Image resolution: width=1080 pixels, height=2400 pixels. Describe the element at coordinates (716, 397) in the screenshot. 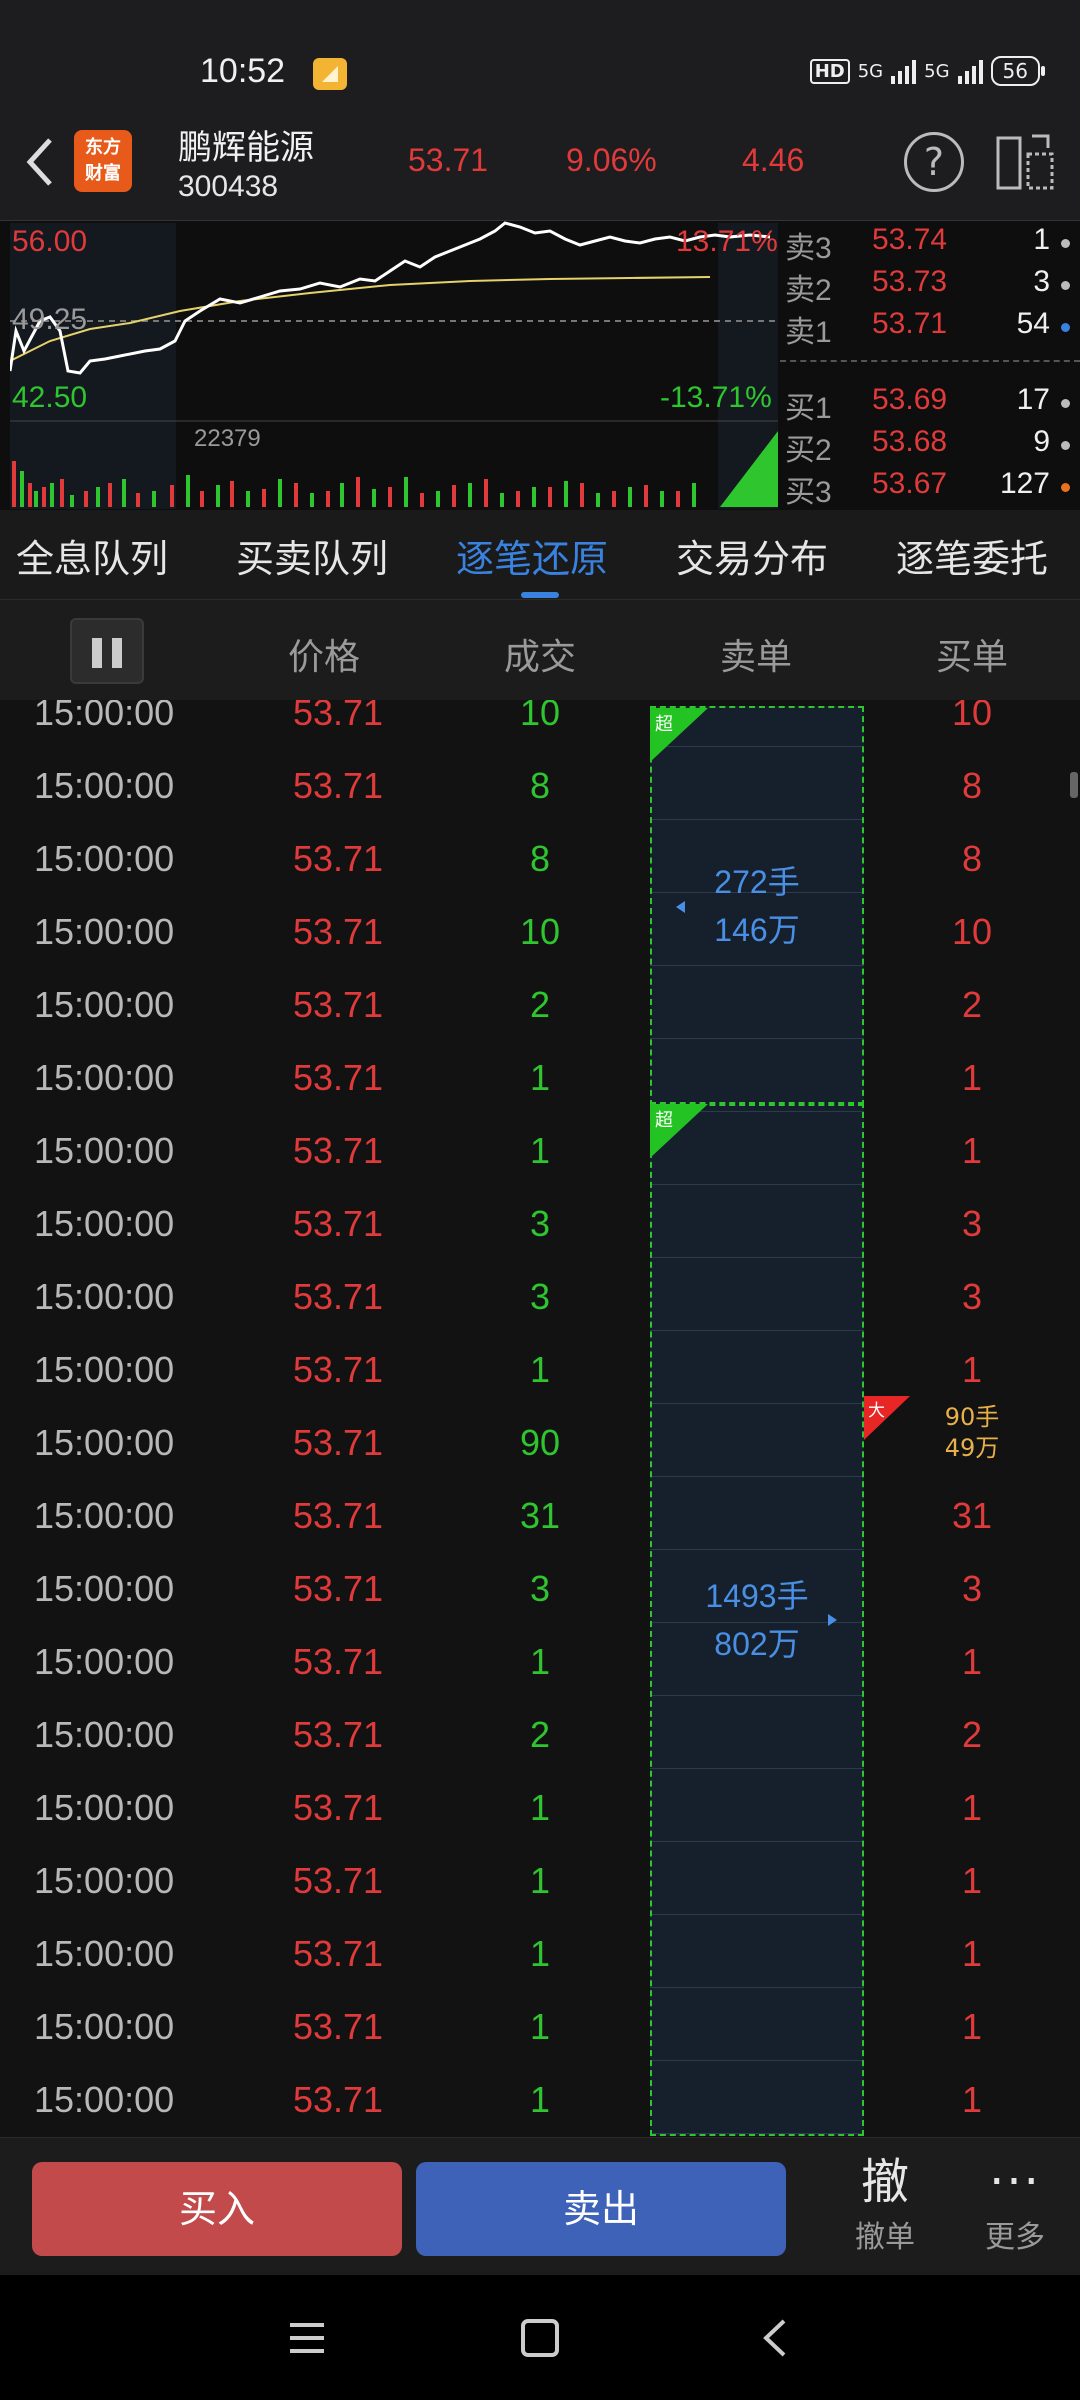

I see `chart-low-pct: -13.71%` at that location.